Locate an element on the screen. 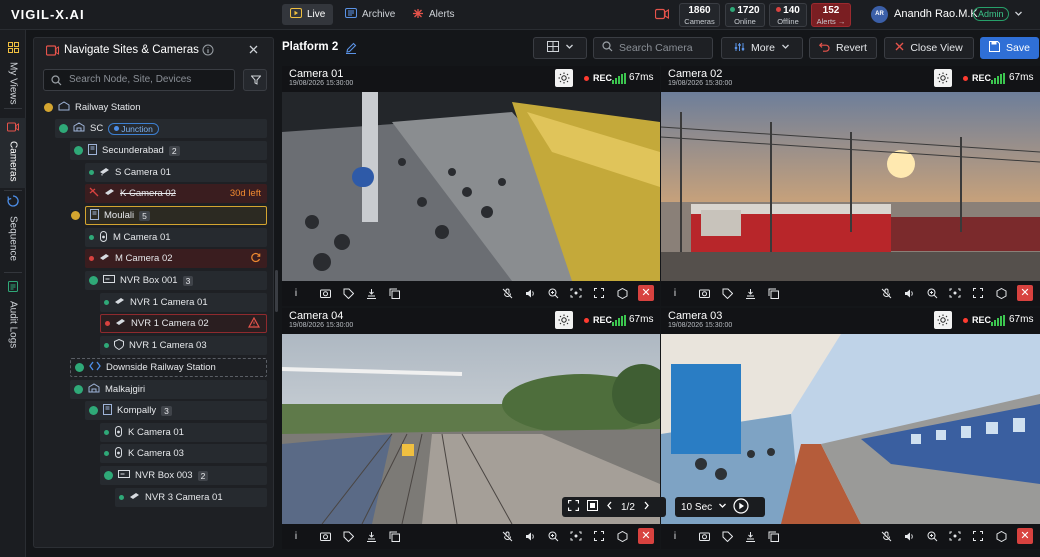 This screenshot has width=1040, height=557. tree-node-malkajgiri: Malkajgiri is located at coordinates (168, 389).